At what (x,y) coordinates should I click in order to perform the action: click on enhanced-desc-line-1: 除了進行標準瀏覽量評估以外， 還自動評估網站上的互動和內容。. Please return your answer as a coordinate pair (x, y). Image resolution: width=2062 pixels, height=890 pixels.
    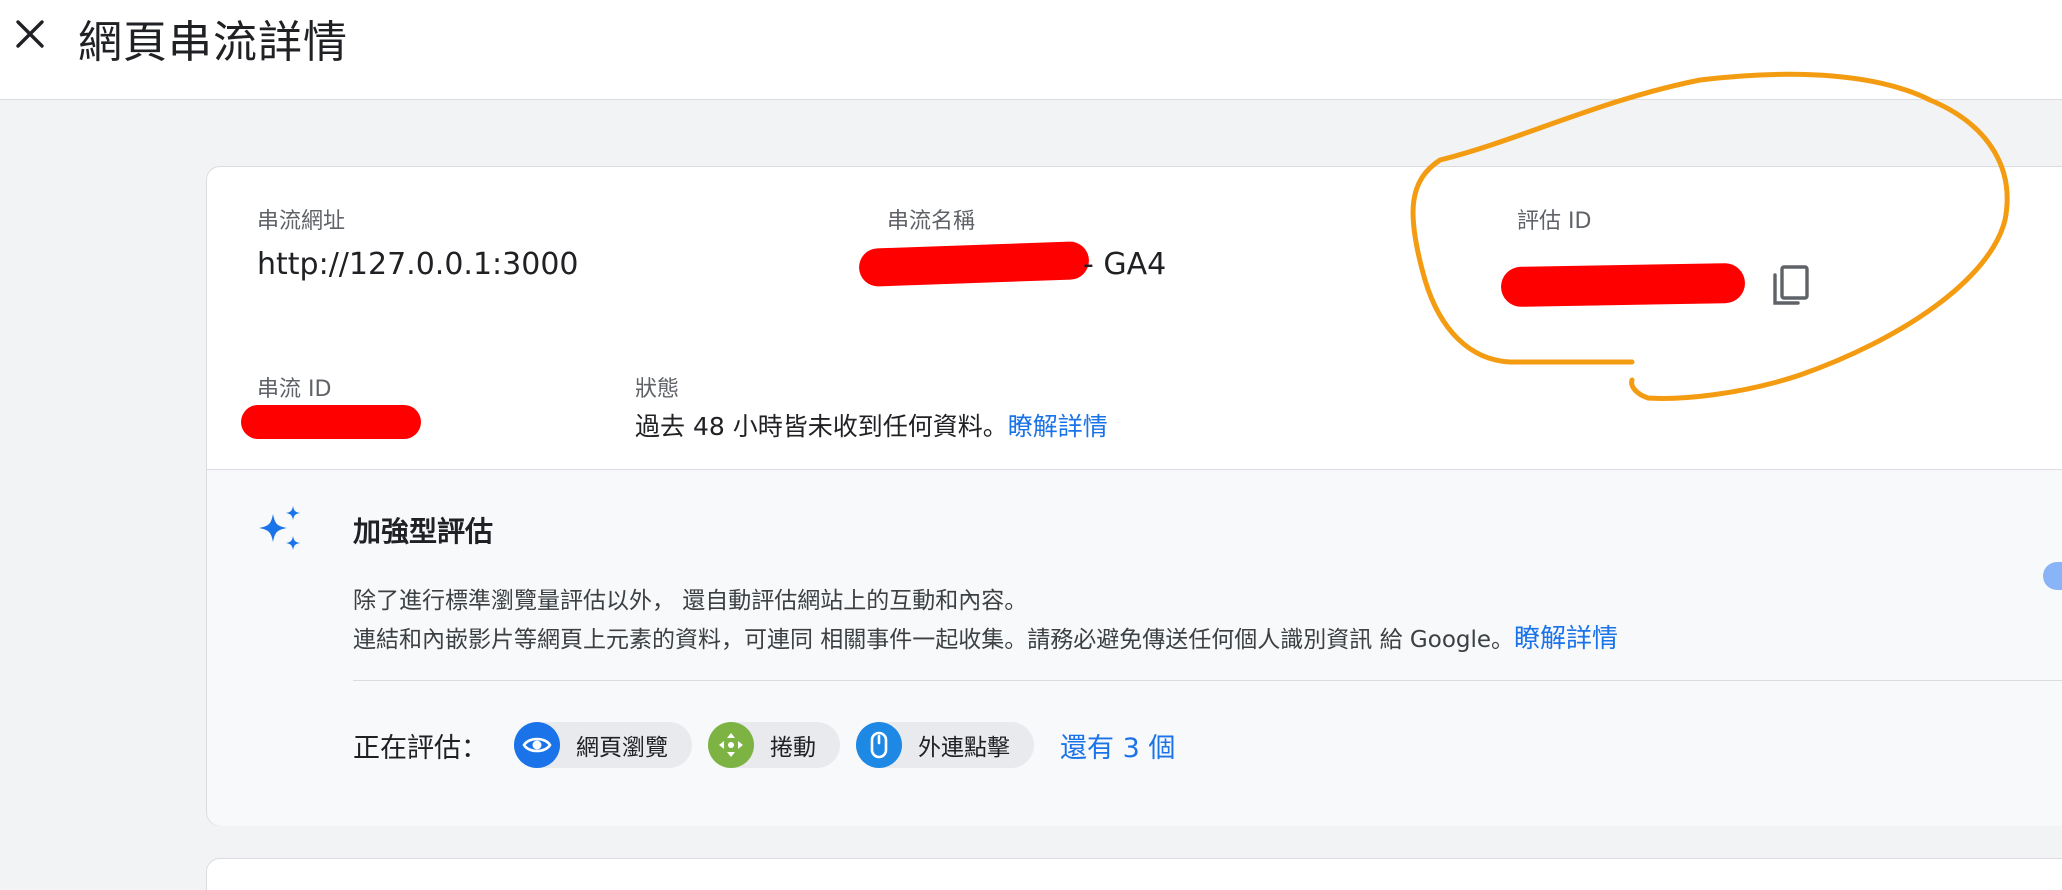
    Looking at the image, I should click on (690, 601).